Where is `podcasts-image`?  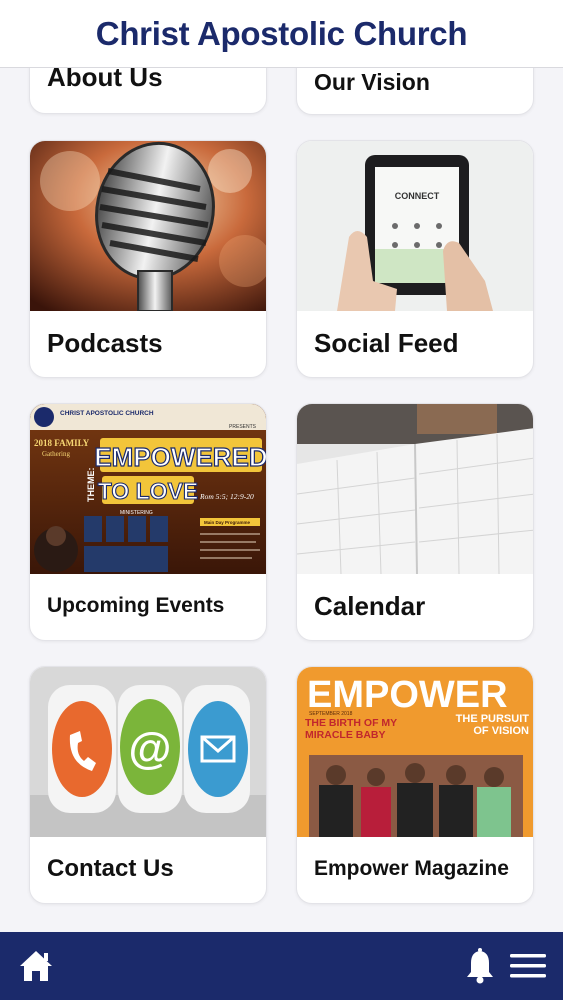 podcasts-image is located at coordinates (148, 226).